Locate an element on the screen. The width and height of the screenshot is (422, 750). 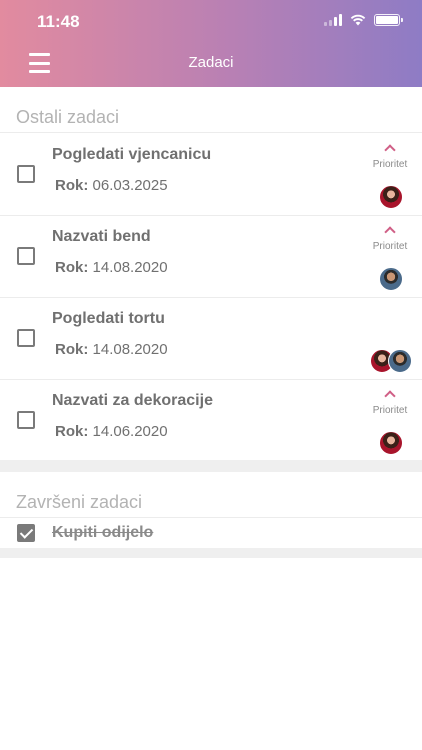
task-due-date: Rok: 06.03.2025 is located at coordinates (111, 185).